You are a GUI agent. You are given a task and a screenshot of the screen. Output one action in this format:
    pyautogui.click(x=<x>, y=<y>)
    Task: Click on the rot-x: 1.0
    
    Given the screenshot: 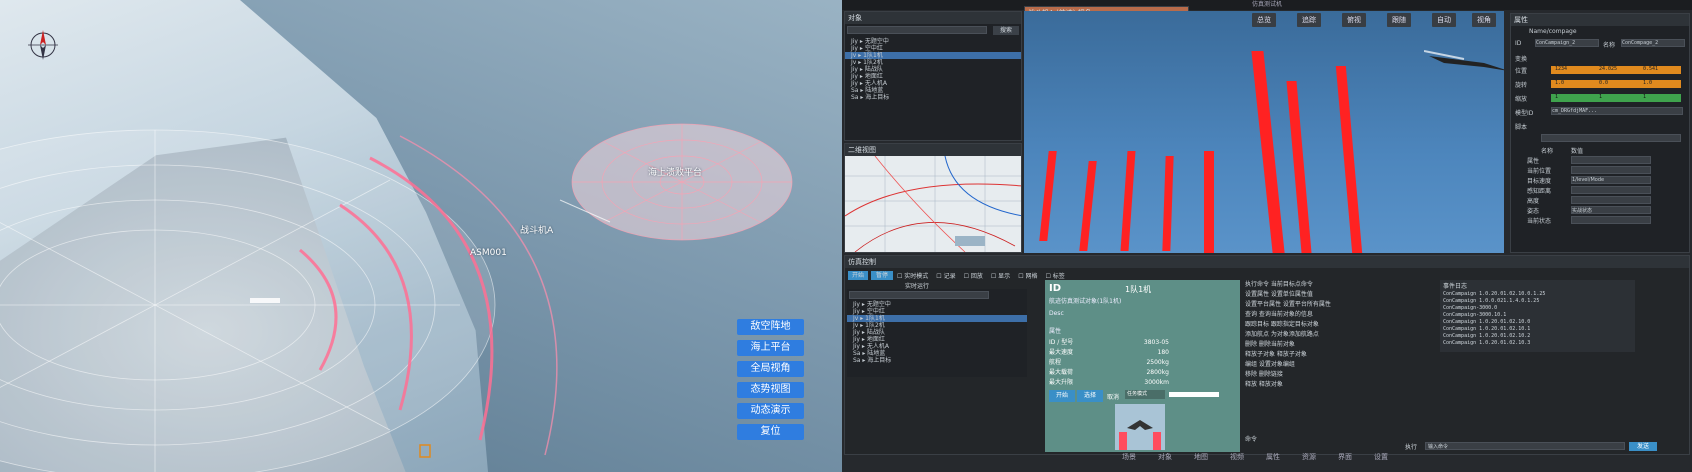 What is the action you would take?
    pyautogui.click(x=1559, y=83)
    